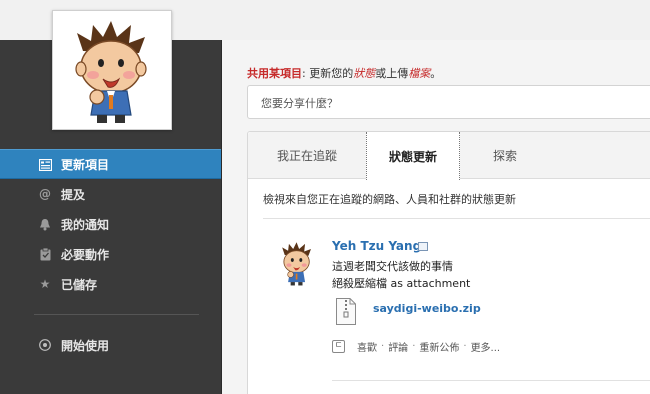  What do you see at coordinates (505, 155) in the screenshot?
I see `tab-discover: 探索` at bounding box center [505, 155].